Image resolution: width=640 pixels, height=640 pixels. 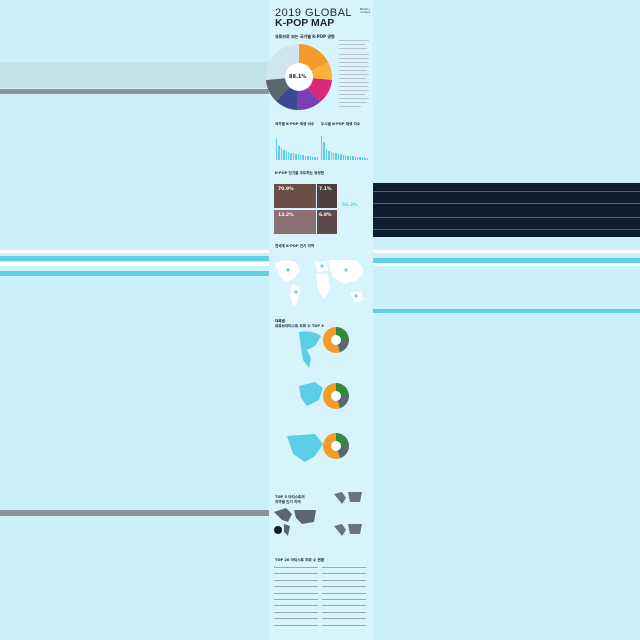 What do you see at coordinates (288, 502) in the screenshot?
I see `top3-heading-line2: 지역별 인기 지역` at bounding box center [288, 502].